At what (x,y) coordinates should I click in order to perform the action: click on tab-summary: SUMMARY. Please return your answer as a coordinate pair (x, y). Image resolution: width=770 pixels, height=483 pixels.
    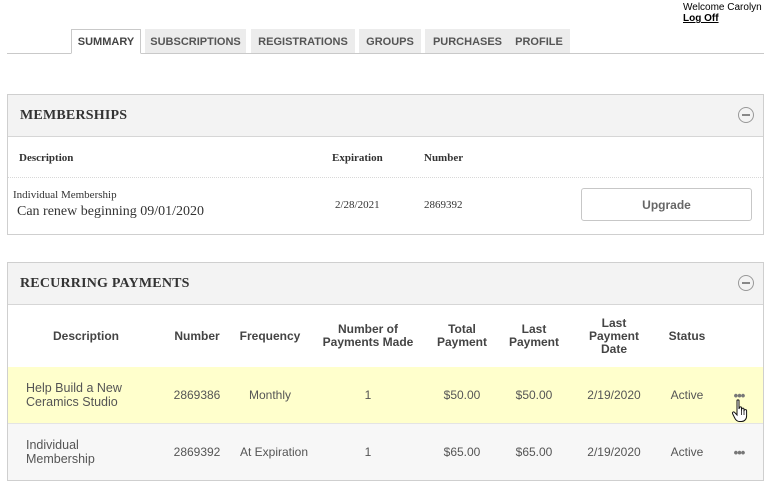
    Looking at the image, I should click on (106, 41).